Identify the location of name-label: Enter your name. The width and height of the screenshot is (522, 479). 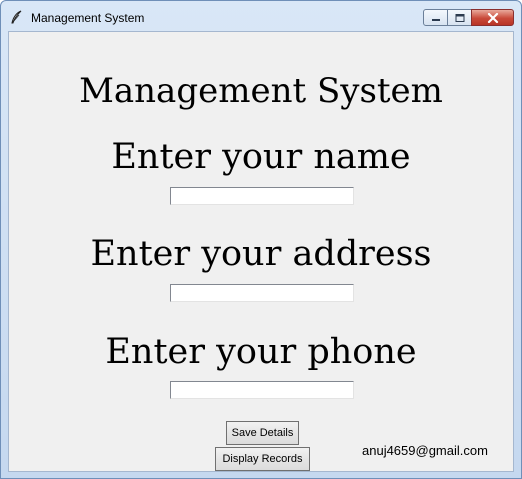
(261, 157).